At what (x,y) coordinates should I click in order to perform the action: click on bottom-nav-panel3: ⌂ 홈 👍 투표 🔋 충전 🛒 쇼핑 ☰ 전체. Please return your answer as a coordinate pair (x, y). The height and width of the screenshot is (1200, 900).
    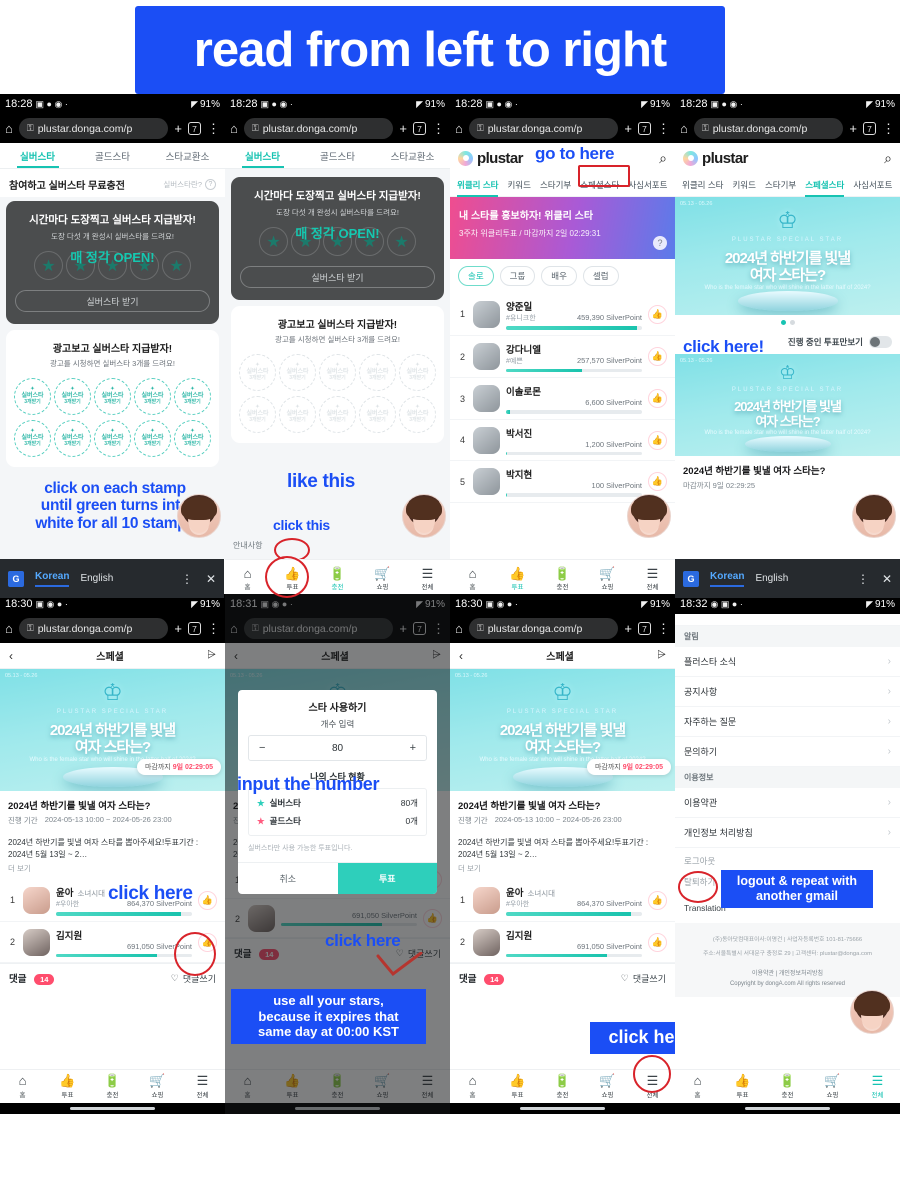
    Looking at the image, I should click on (562, 578).